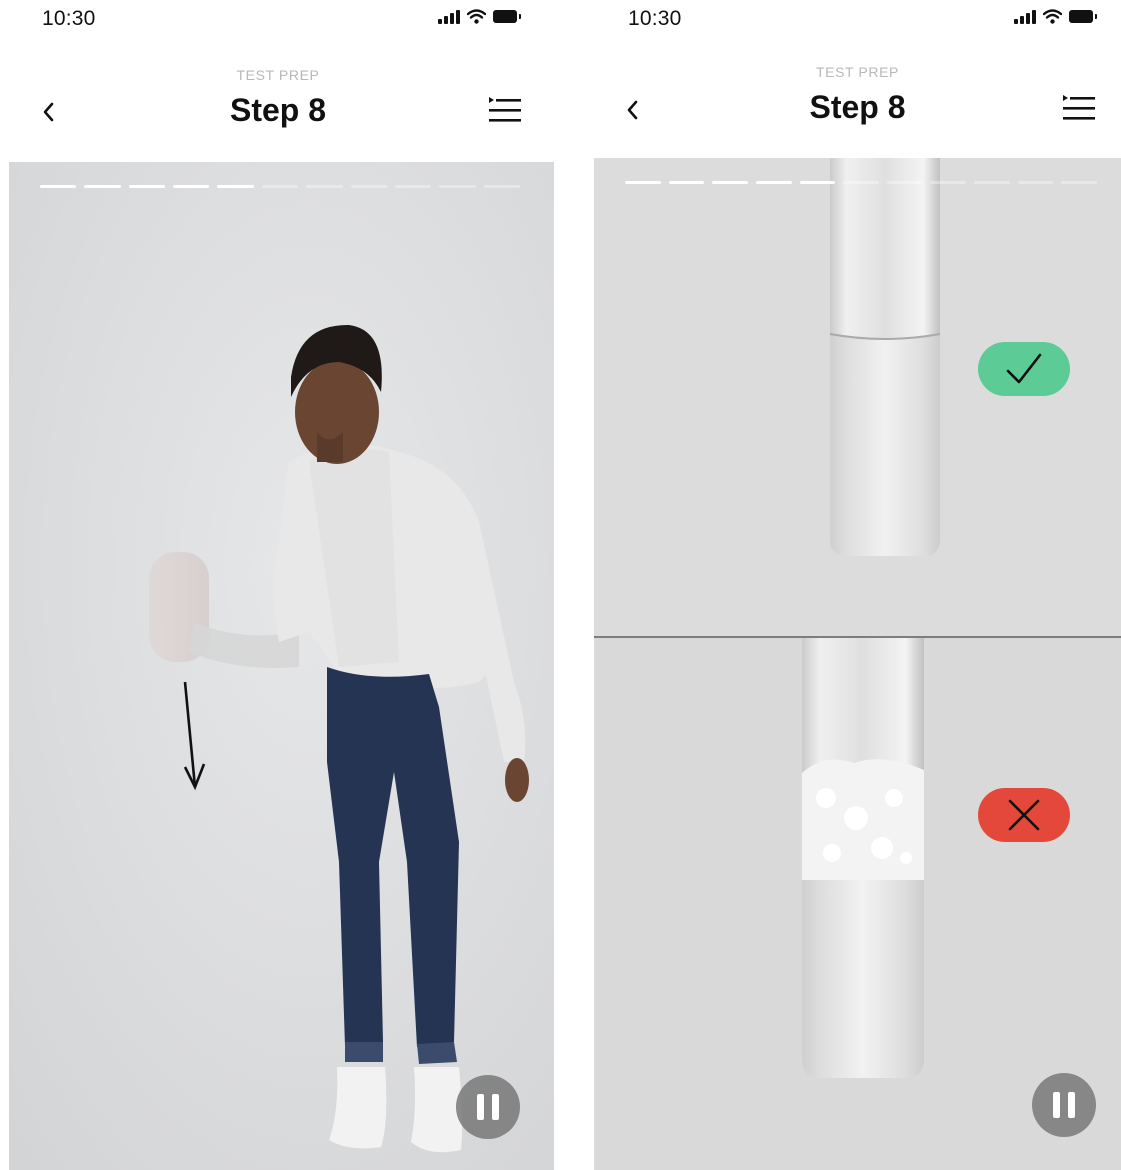 The height and width of the screenshot is (1170, 1121). I want to click on incorrect-badge, so click(1024, 815).